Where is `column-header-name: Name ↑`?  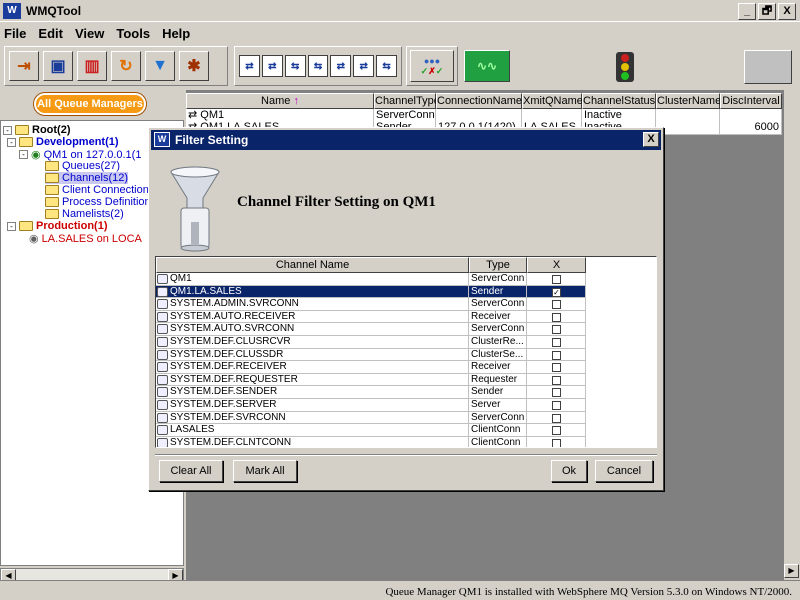 column-header-name: Name ↑ is located at coordinates (280, 101).